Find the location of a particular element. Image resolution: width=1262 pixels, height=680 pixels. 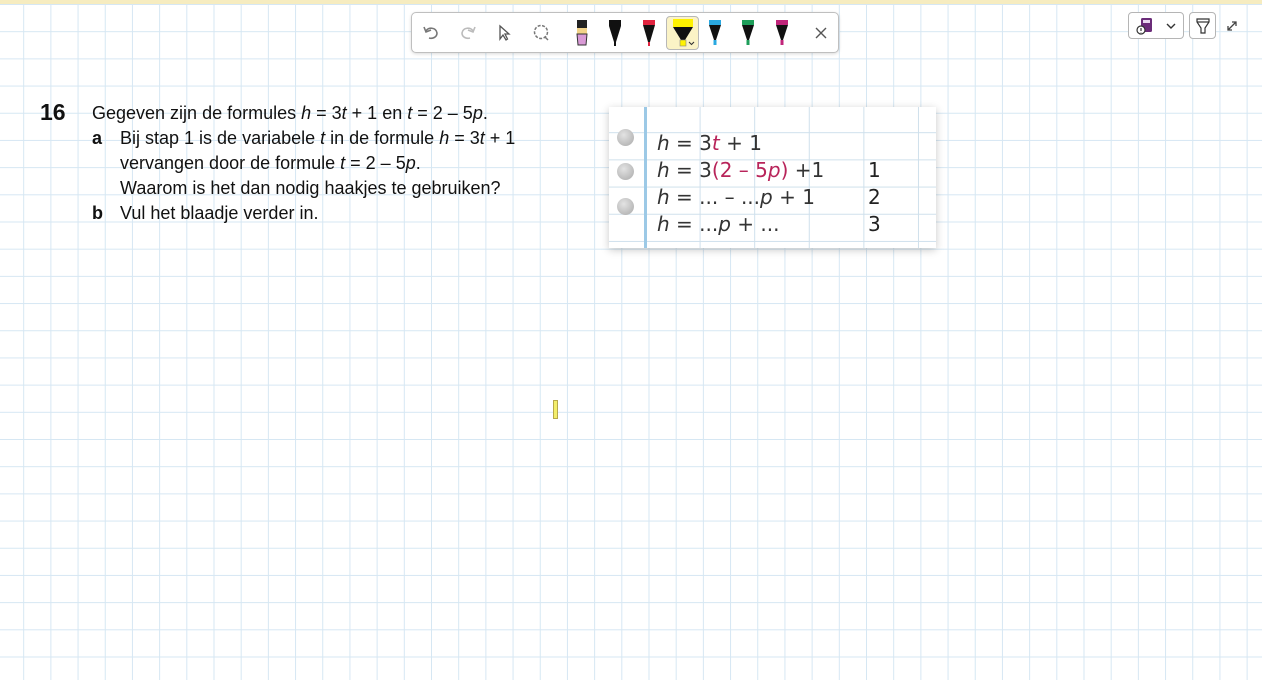

part-a-line-2: vervangen door de formule t = 2 – 5p. is located at coordinates (270, 163).